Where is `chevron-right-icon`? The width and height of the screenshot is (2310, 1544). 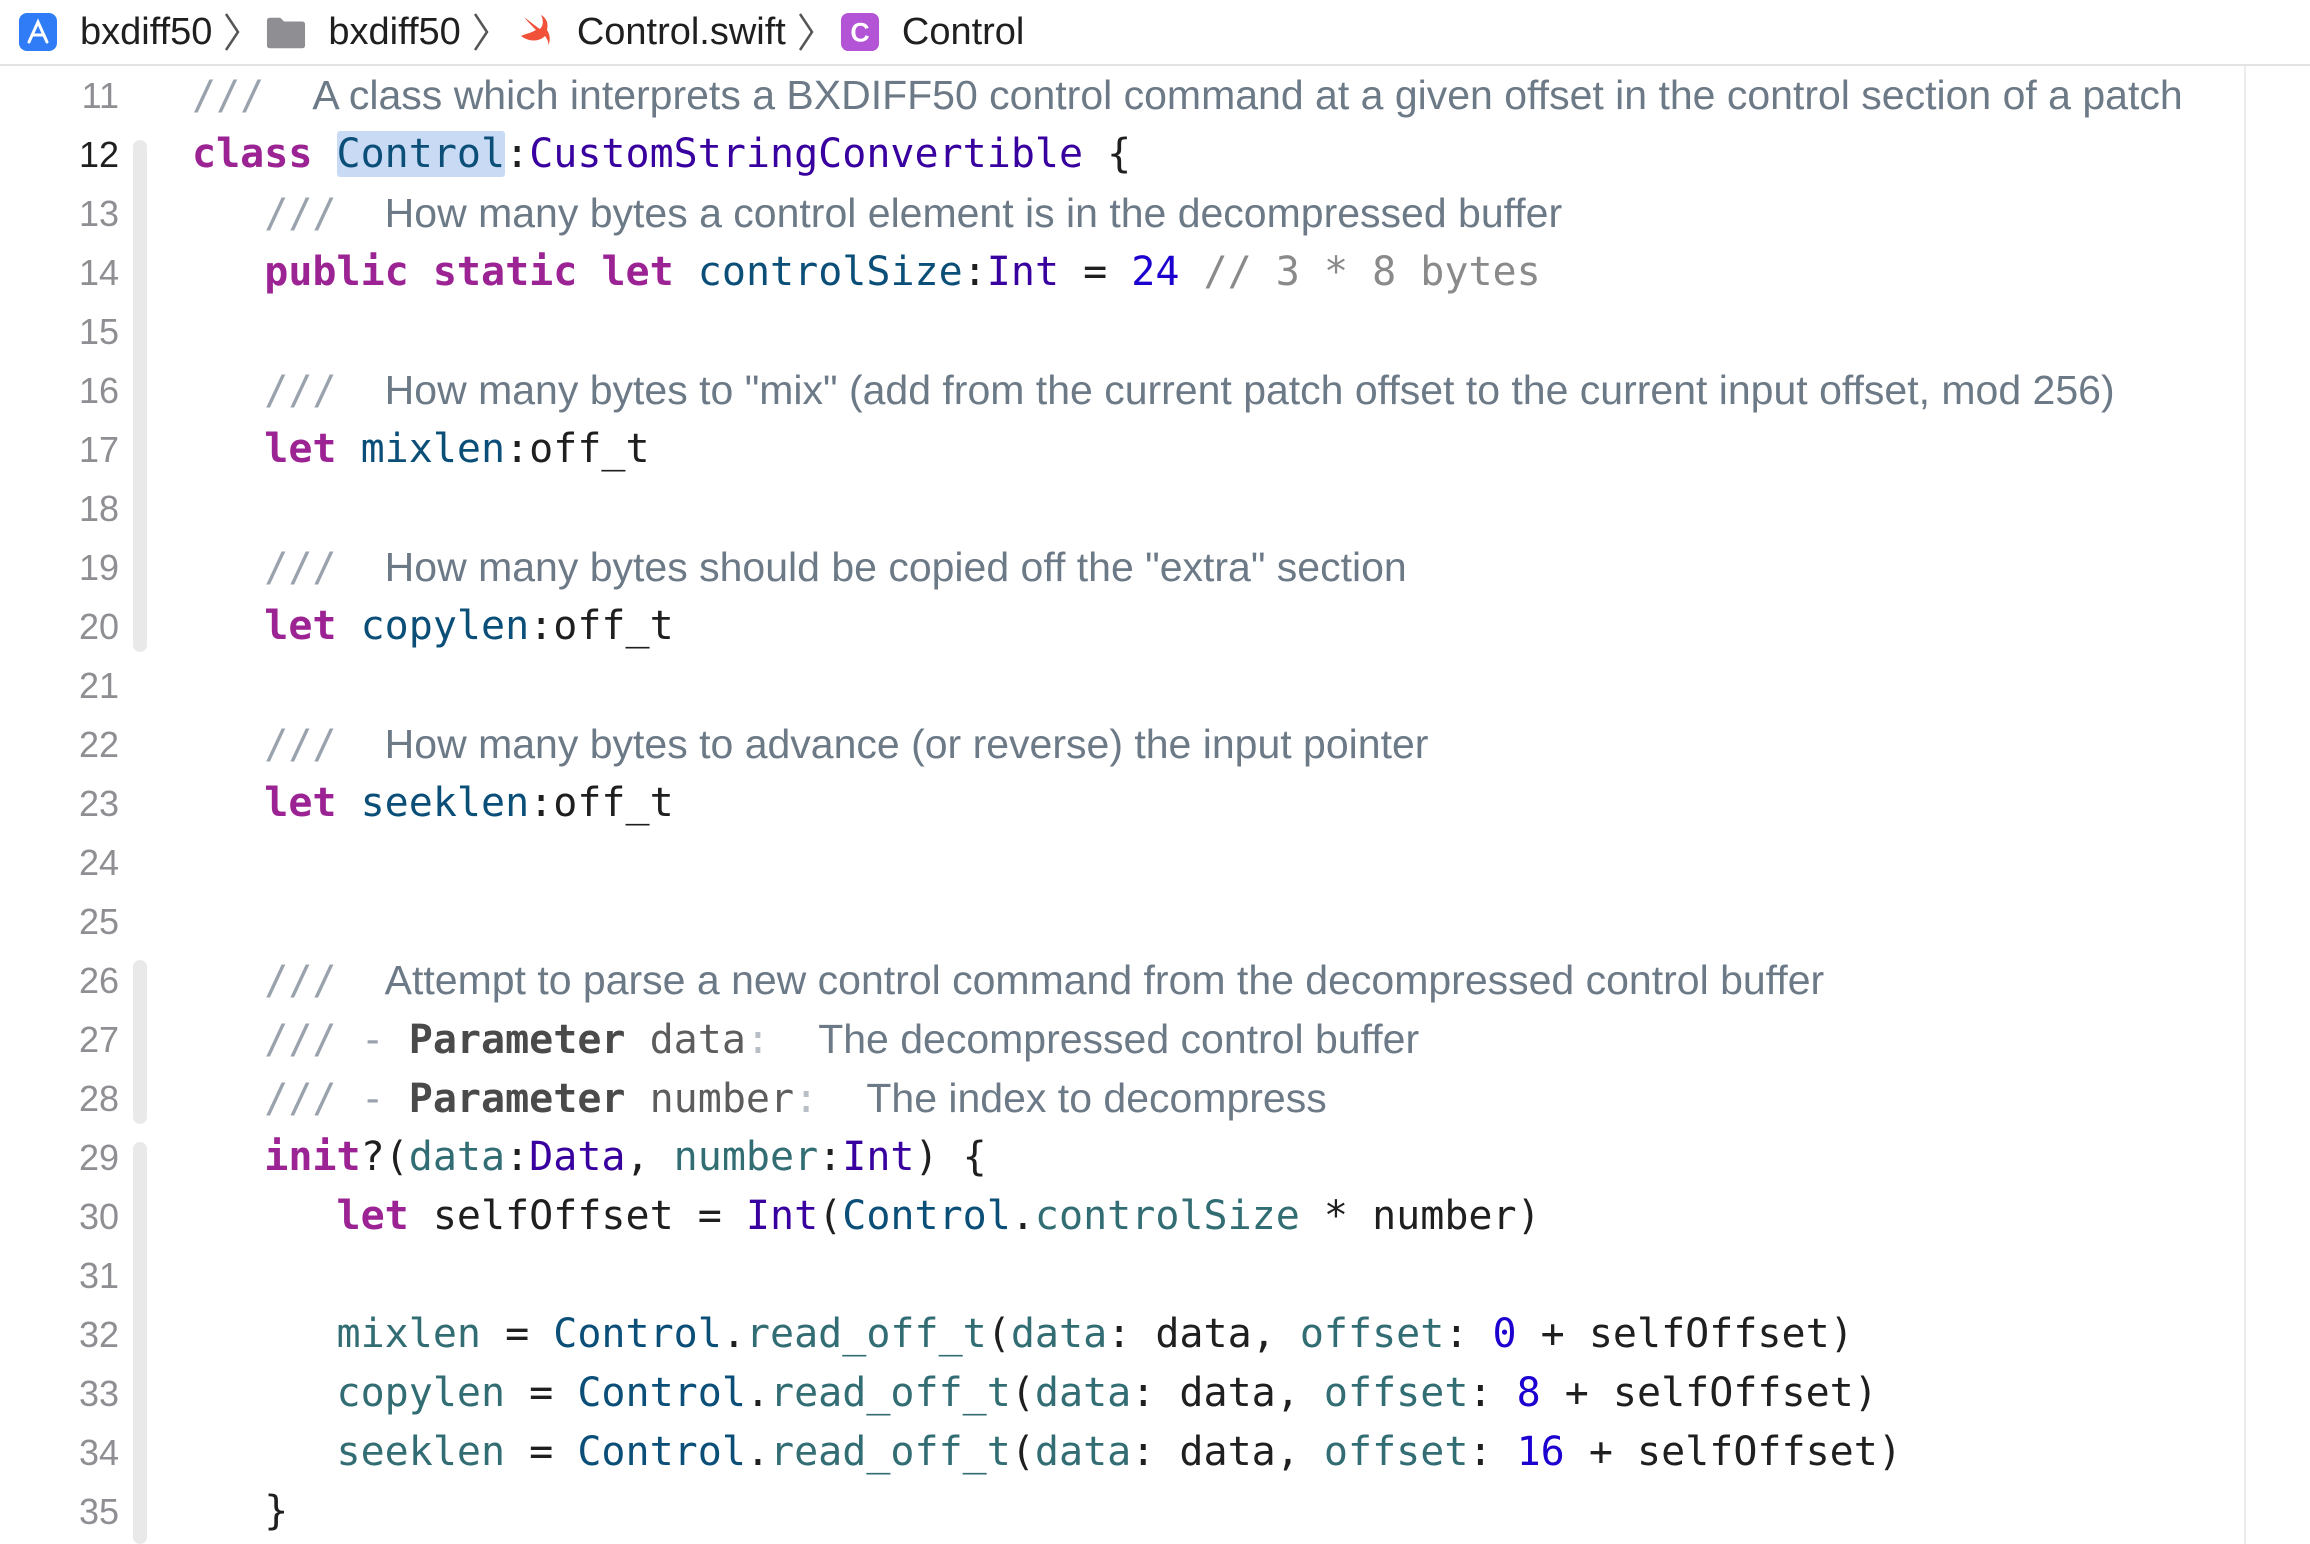 chevron-right-icon is located at coordinates (484, 32).